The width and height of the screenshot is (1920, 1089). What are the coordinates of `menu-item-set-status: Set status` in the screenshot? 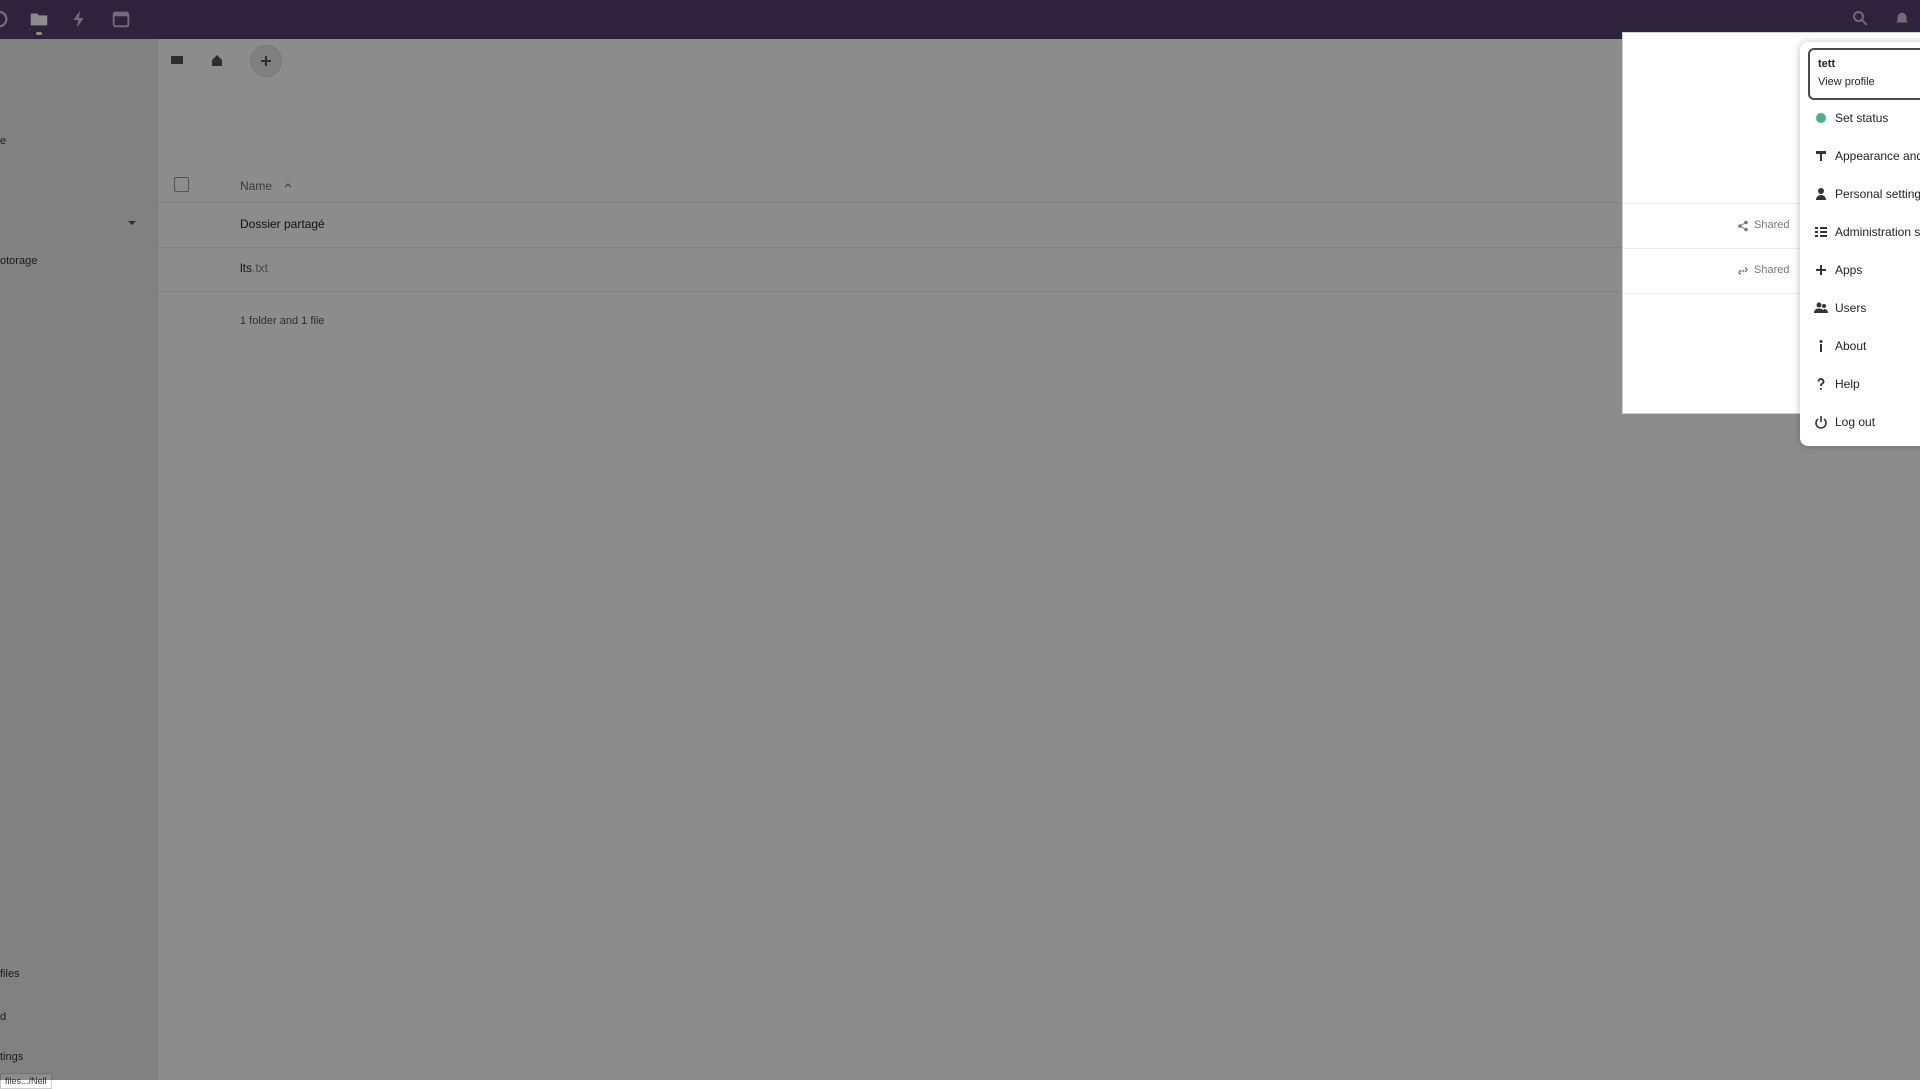 It's located at (1860, 118).